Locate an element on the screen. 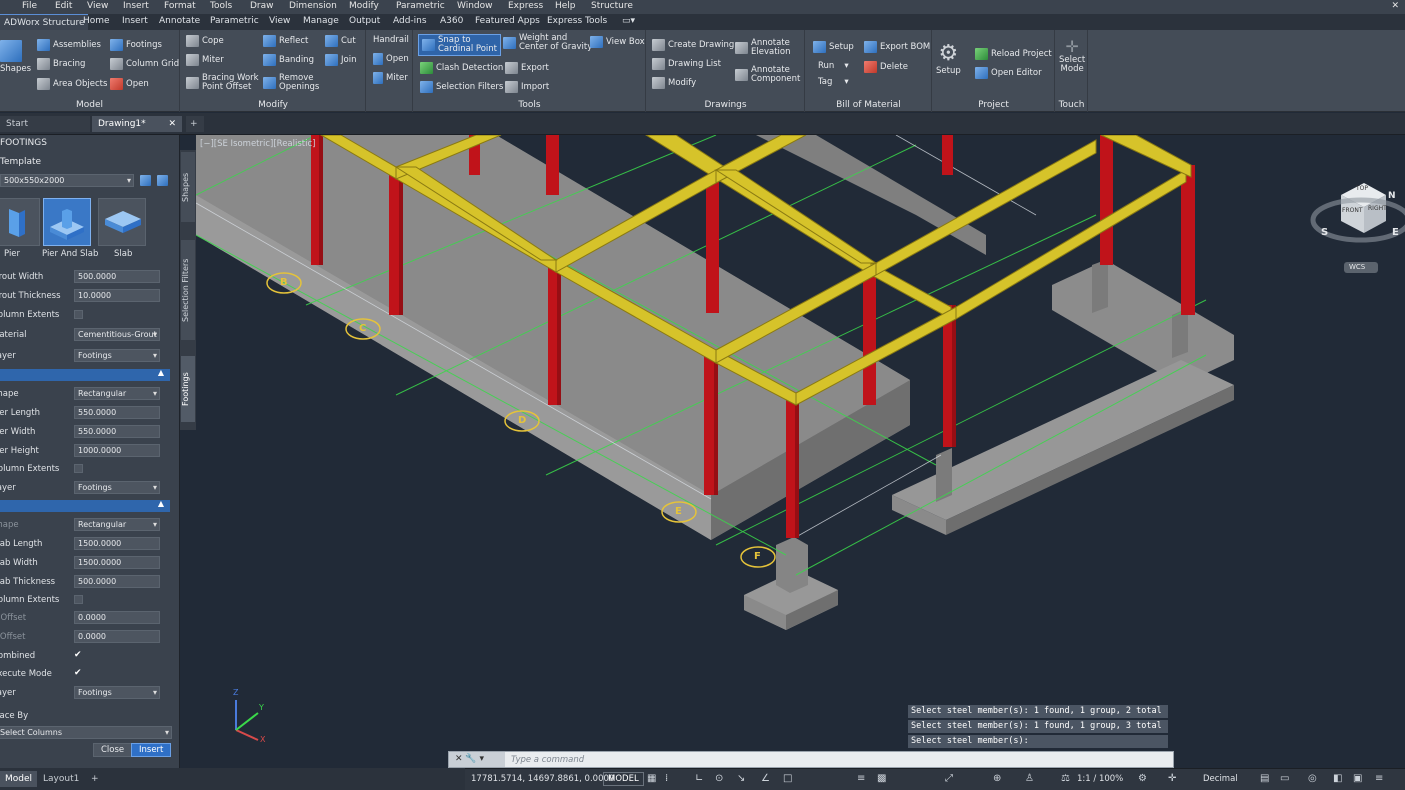 This screenshot has width=1405, height=790. command-line-tools: ✕ 🔧 ▾ is located at coordinates (477, 759).